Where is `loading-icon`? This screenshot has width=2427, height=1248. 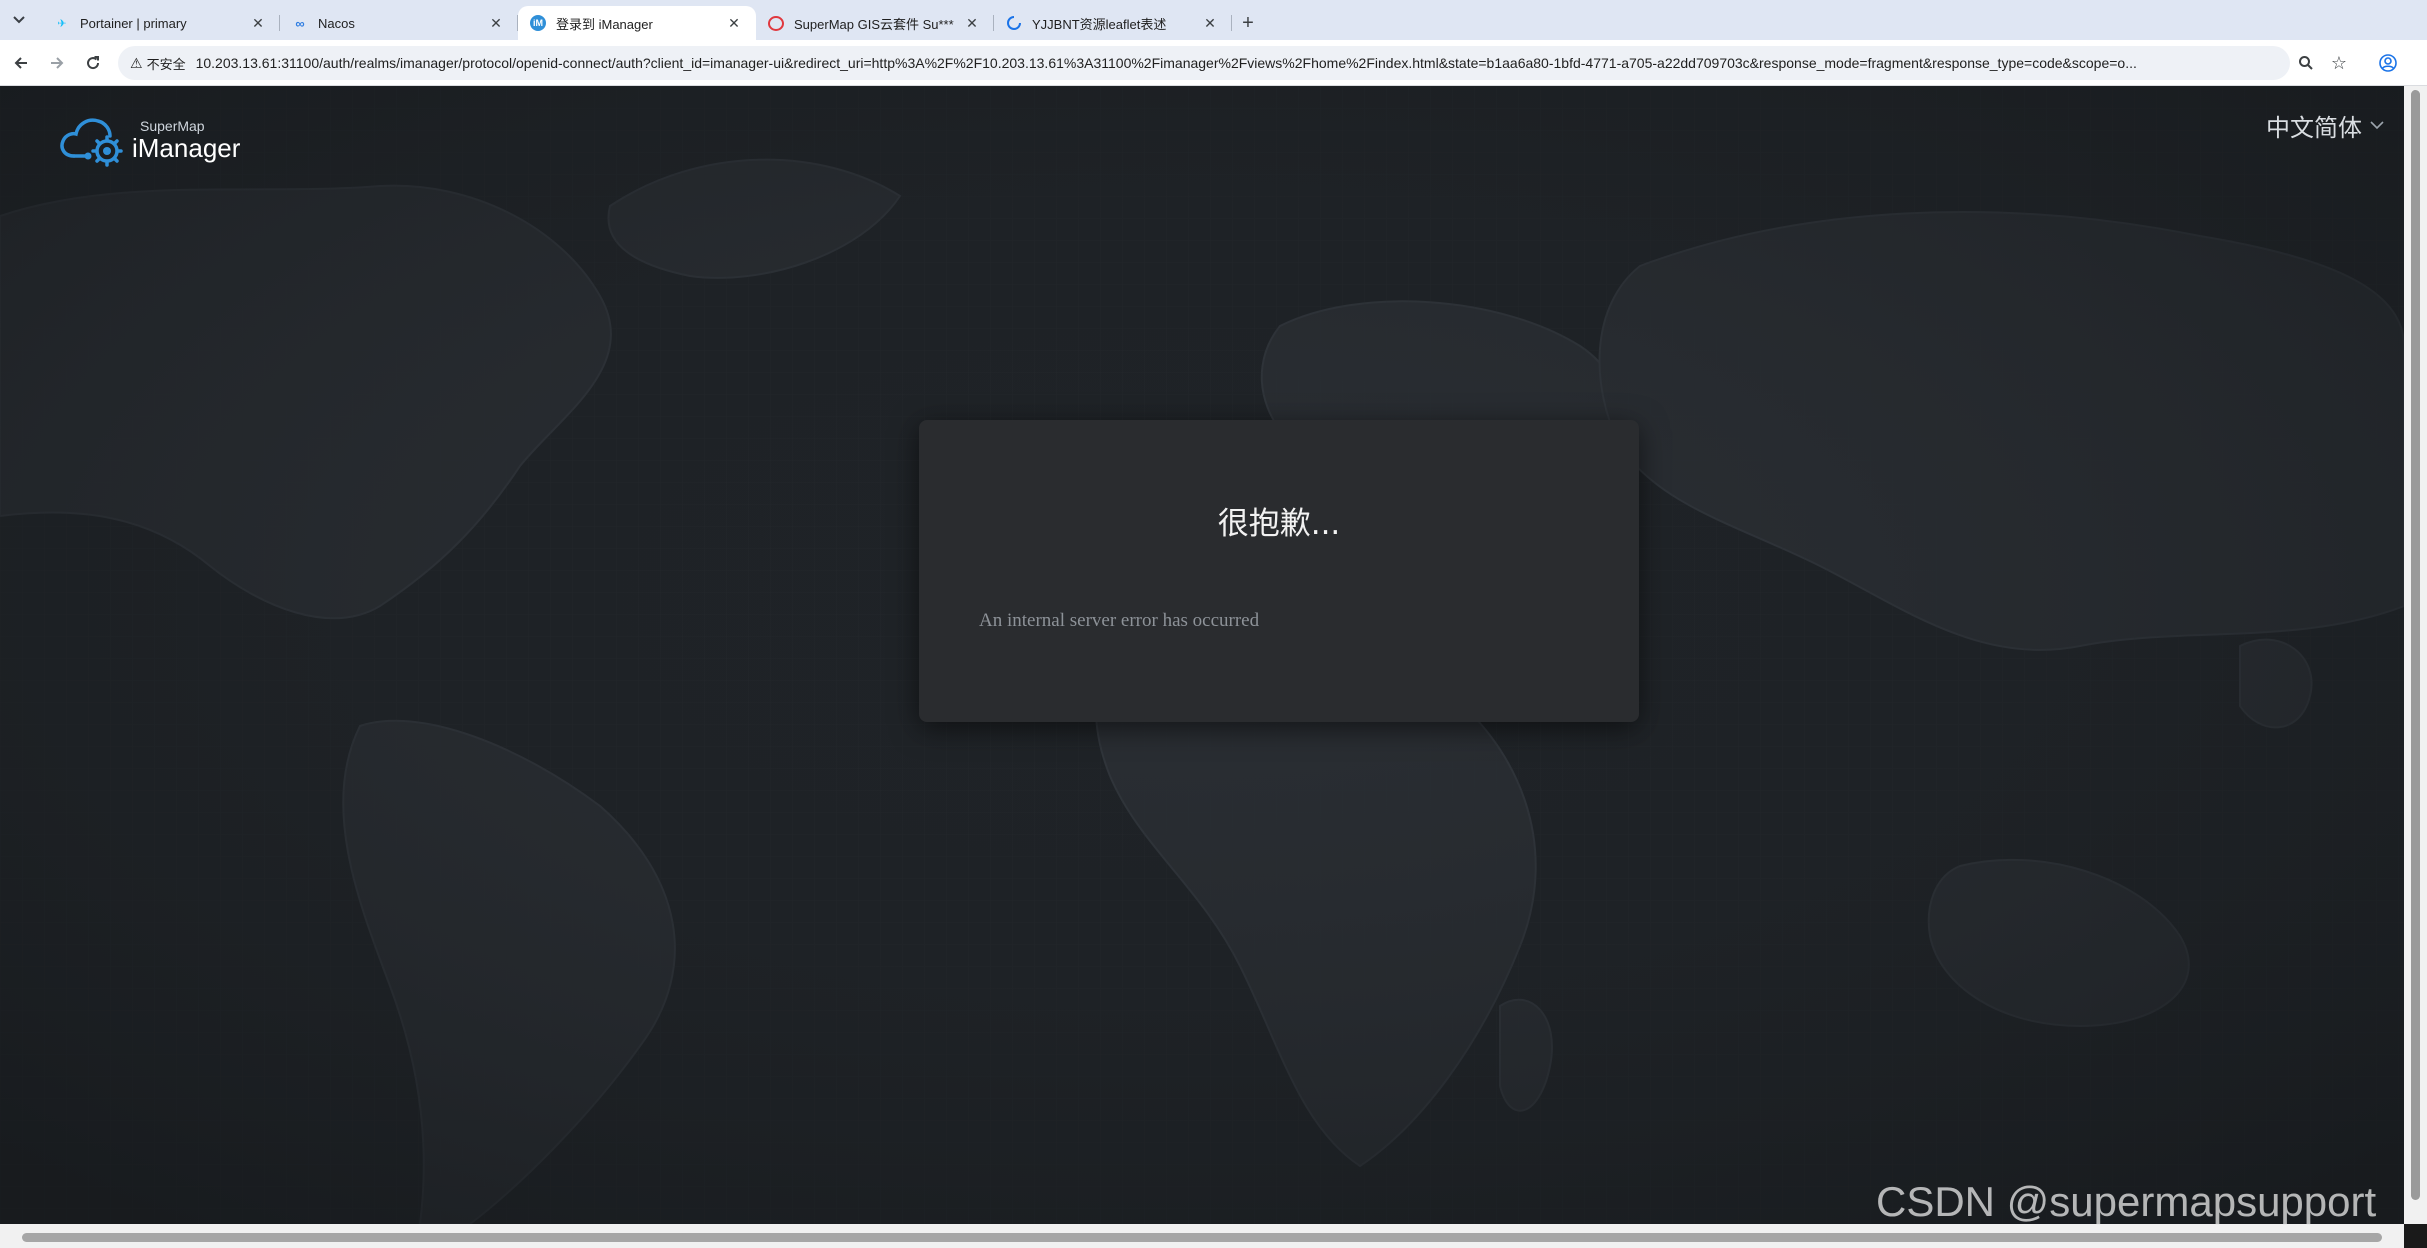
loading-icon is located at coordinates (1014, 23).